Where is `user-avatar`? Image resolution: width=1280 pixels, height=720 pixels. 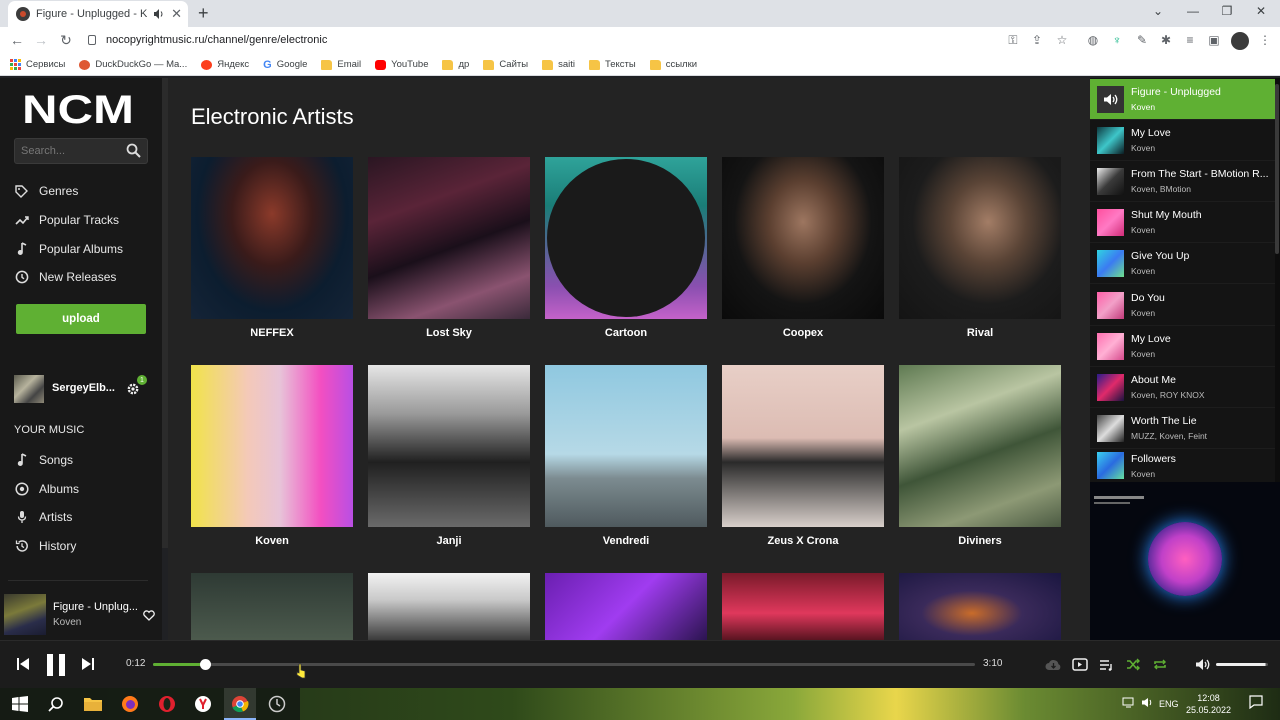 user-avatar is located at coordinates (29, 389).